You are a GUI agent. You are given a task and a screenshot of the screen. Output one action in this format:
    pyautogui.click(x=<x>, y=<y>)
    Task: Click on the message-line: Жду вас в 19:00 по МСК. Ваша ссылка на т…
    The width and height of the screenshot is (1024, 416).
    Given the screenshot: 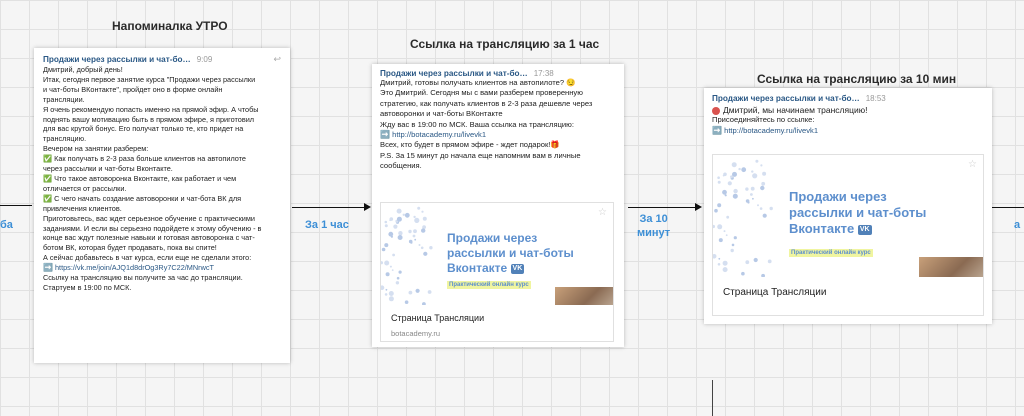 What is the action you would take?
    pyautogui.click(x=477, y=124)
    